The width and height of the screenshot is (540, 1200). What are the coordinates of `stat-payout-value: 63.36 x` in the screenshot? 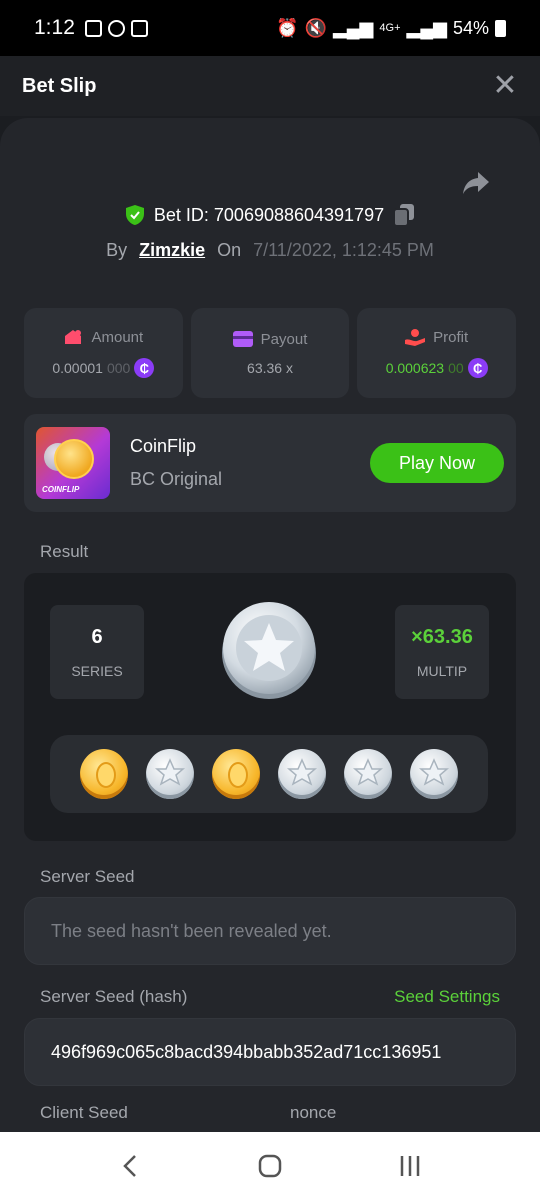 It's located at (270, 368).